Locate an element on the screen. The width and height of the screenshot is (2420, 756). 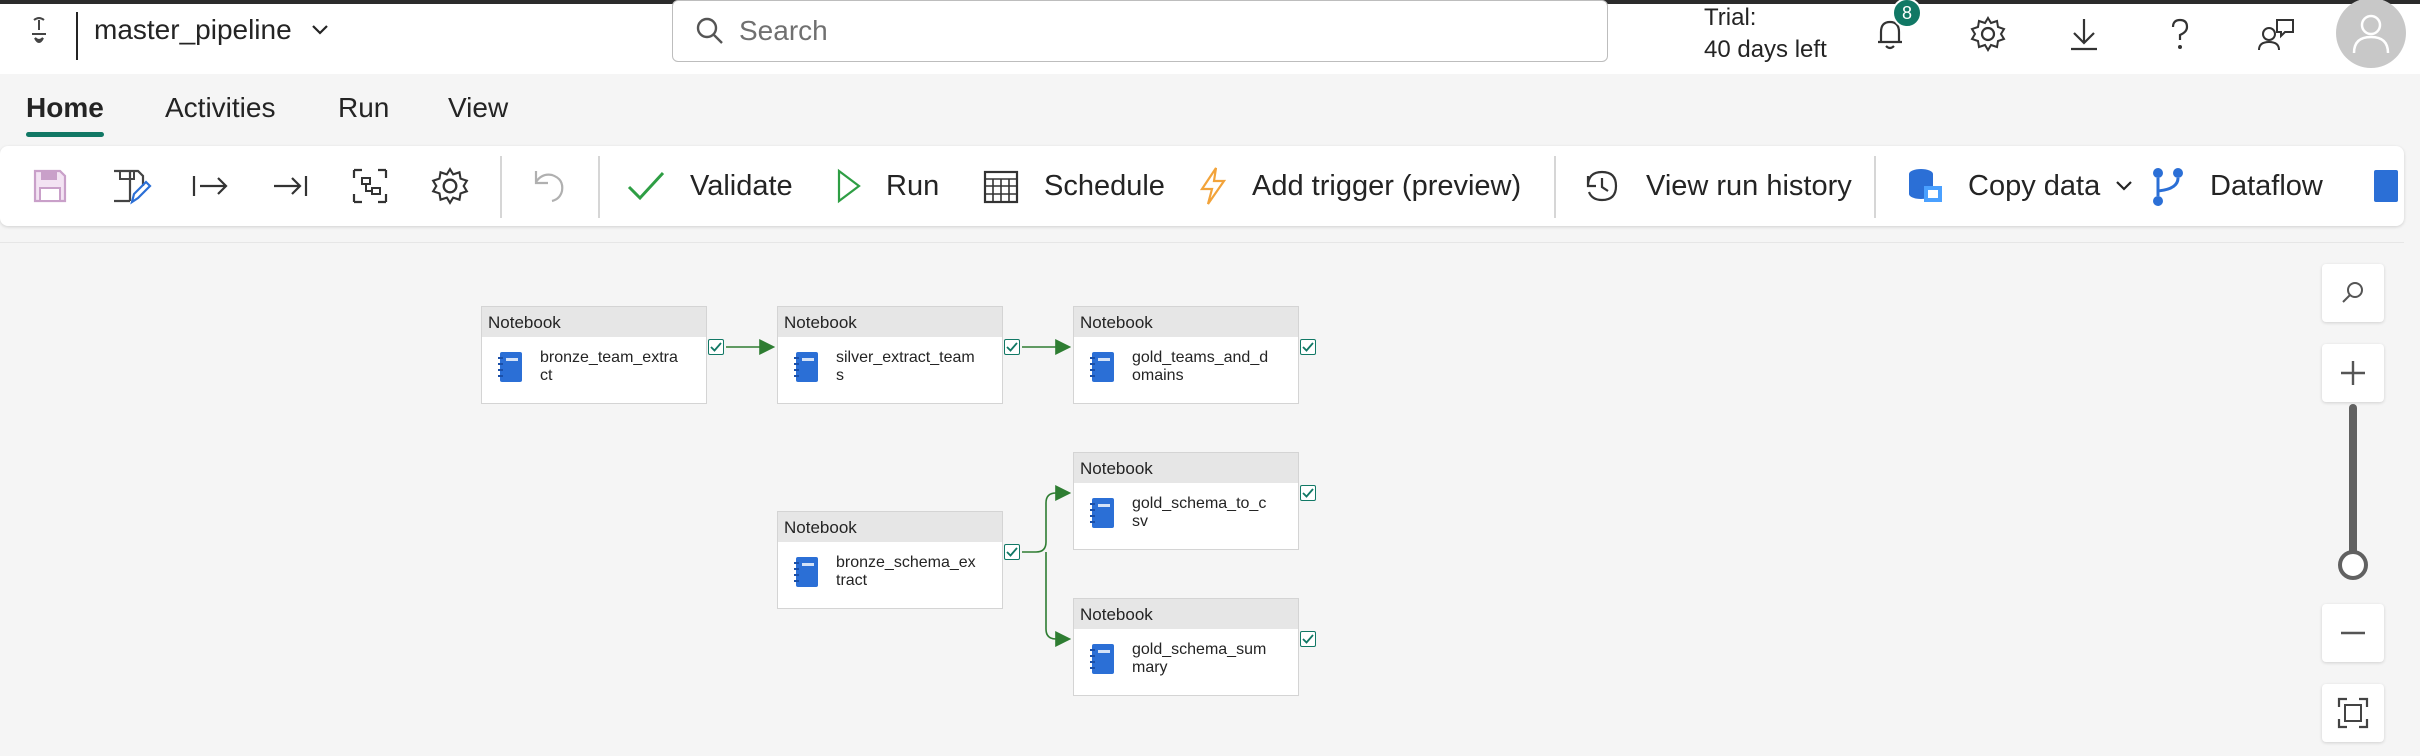
zoom-out-button is located at coordinates (2353, 633).